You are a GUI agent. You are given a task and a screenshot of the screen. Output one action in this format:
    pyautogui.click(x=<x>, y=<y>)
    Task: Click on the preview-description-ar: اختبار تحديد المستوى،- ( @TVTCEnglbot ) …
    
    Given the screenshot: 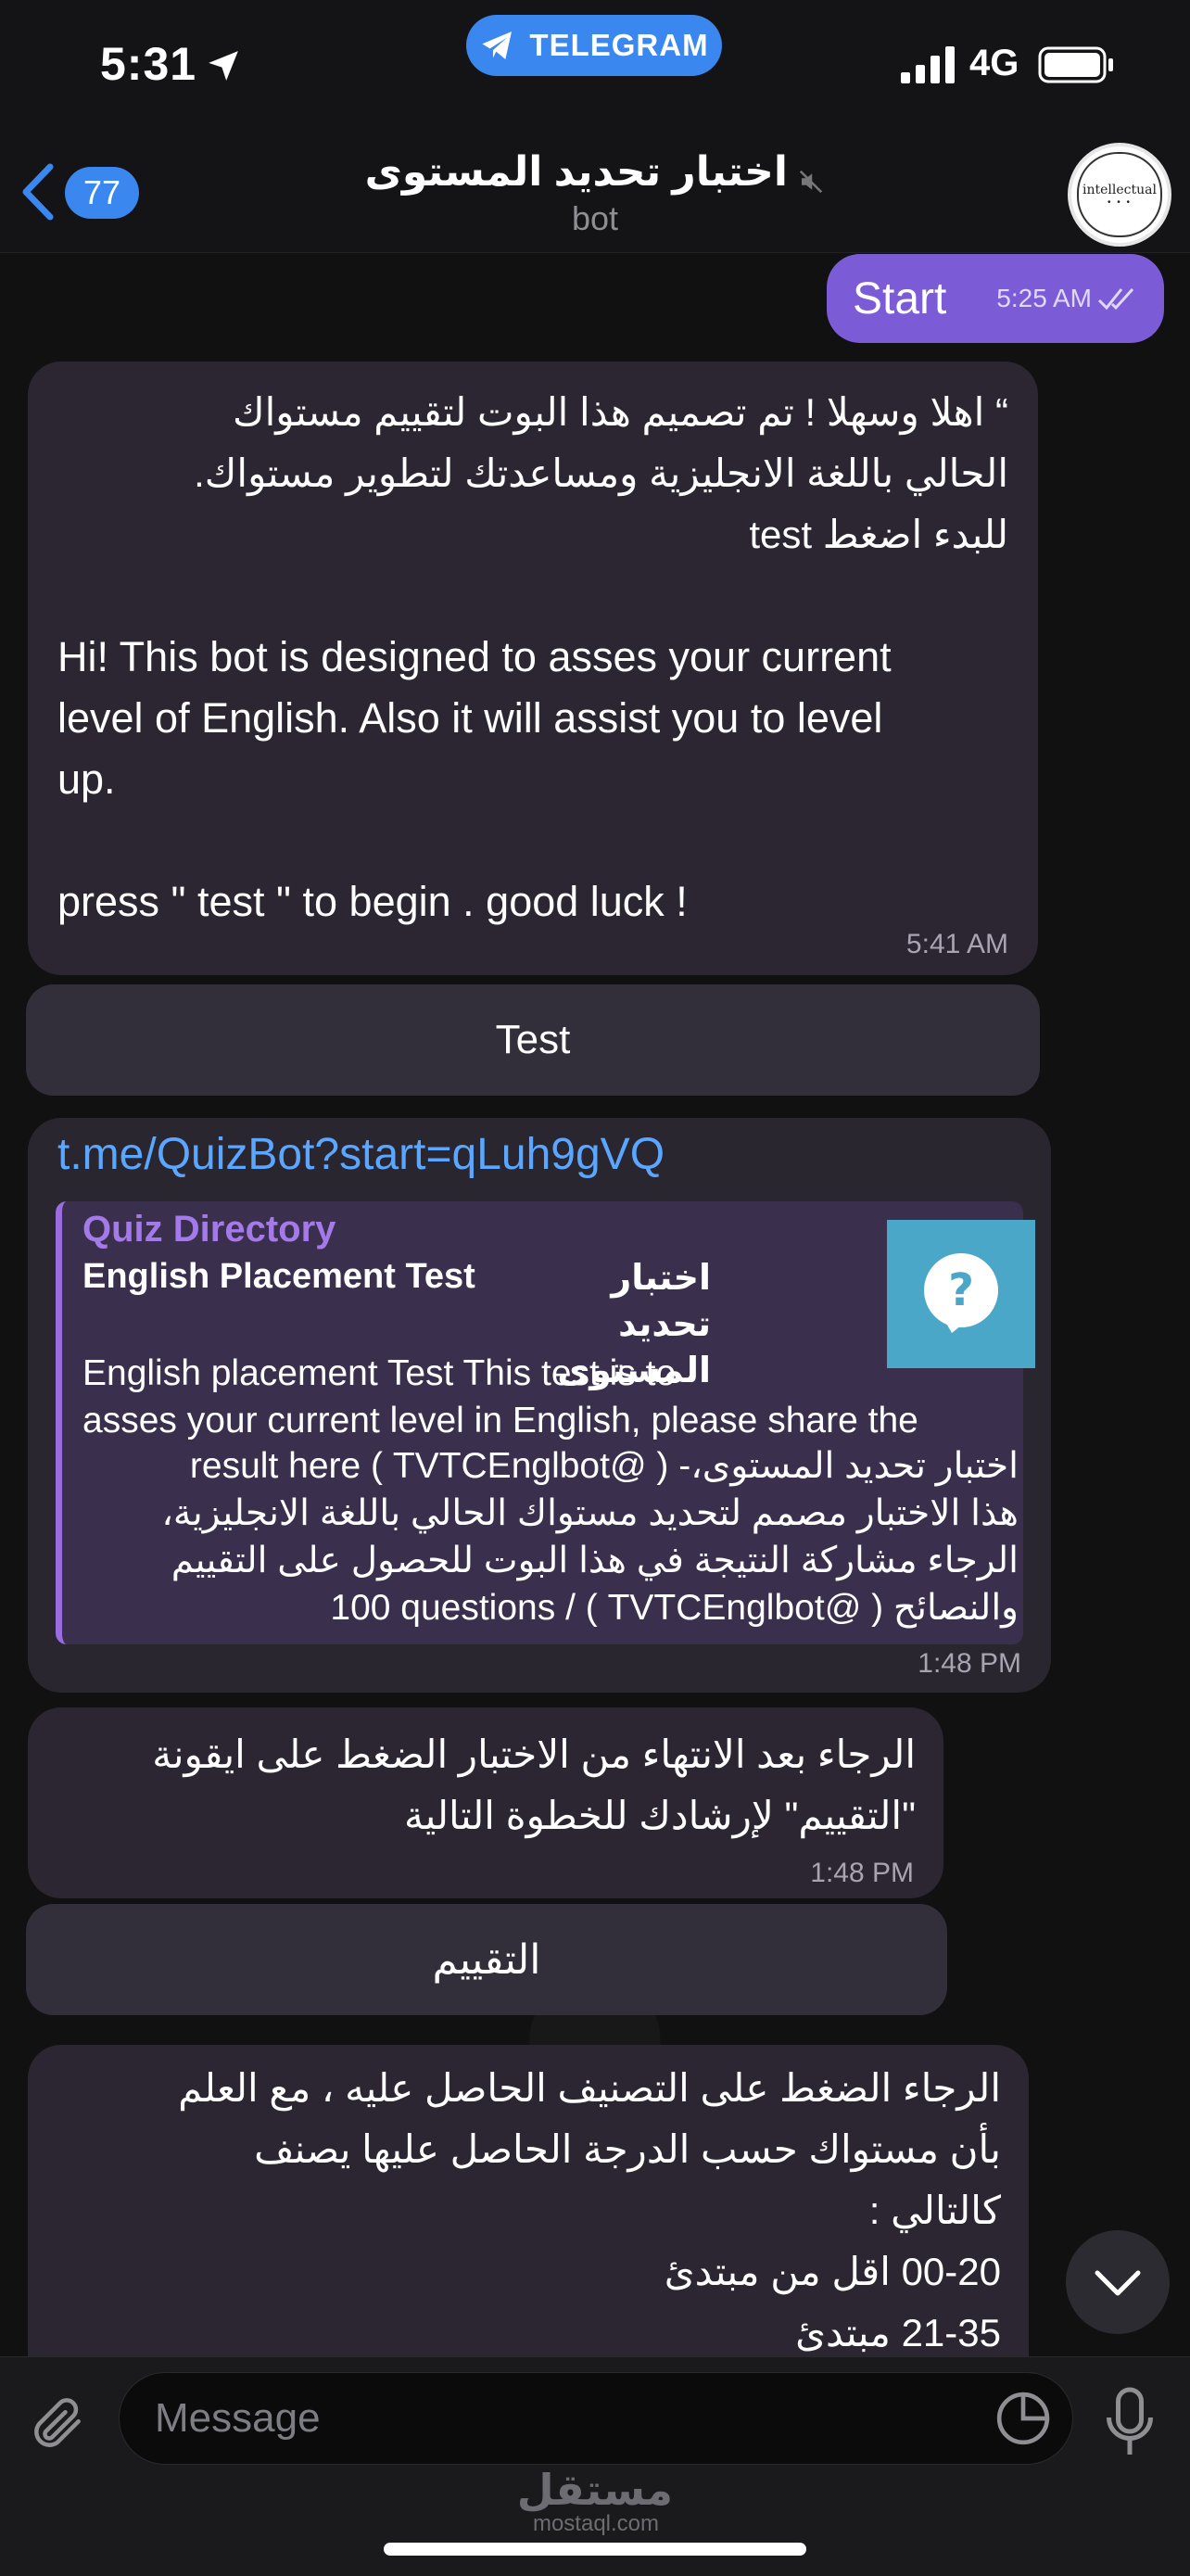 What is the action you would take?
    pyautogui.click(x=550, y=1536)
    